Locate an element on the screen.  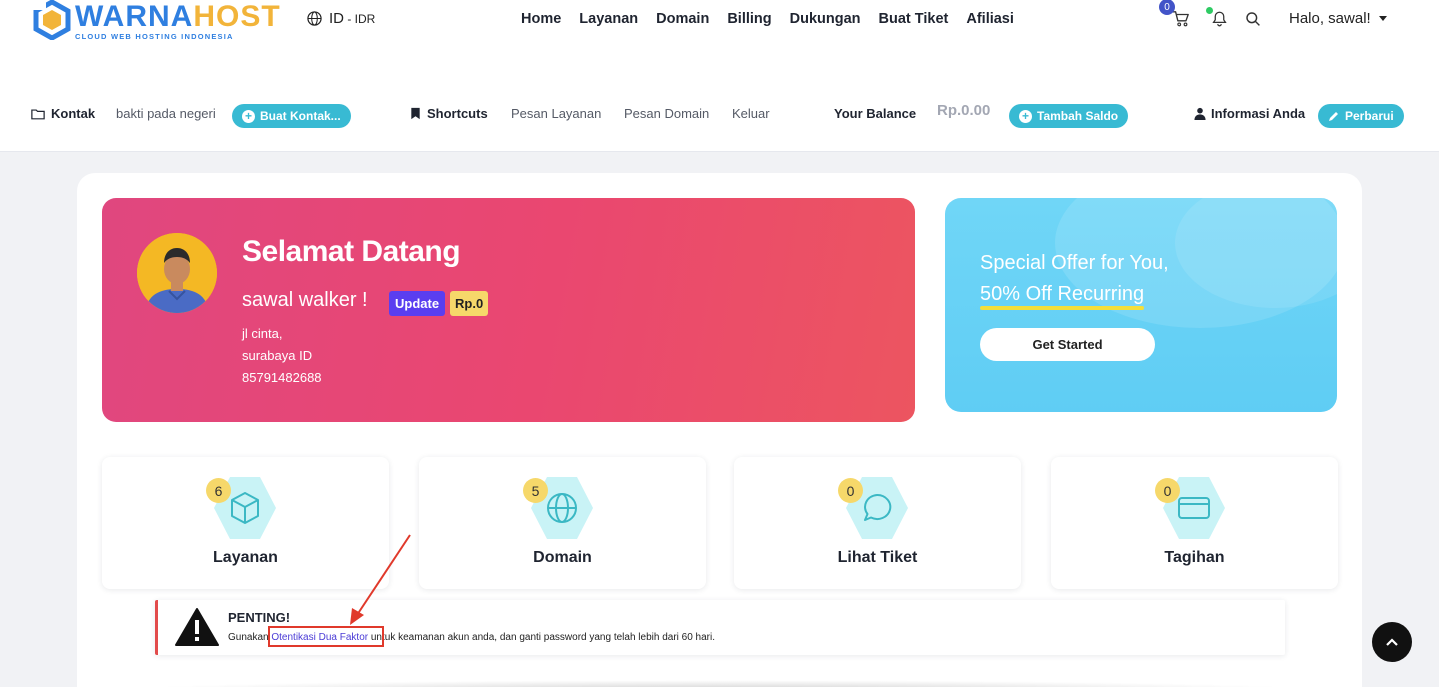
offer-line-1: Special Offer for You, is located at coordinates (1074, 263).